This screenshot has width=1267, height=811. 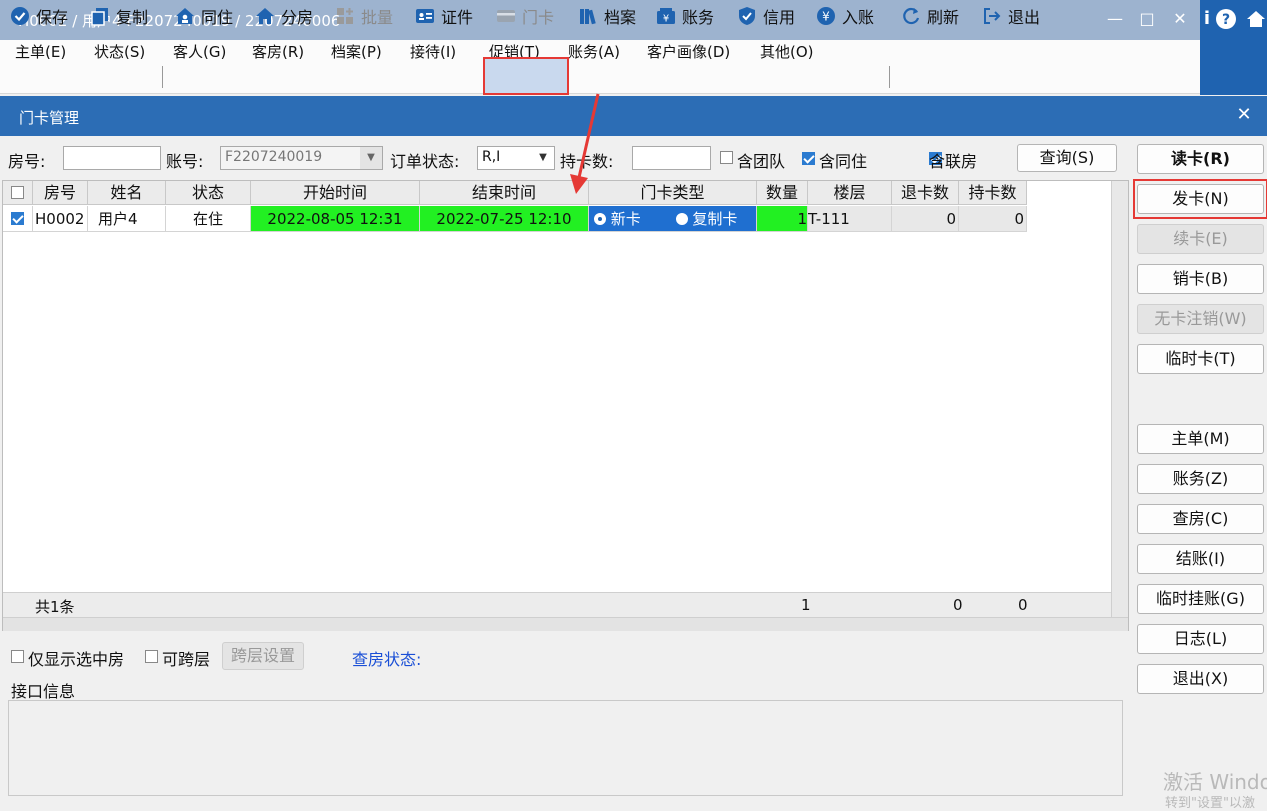 What do you see at coordinates (504, 219) in the screenshot?
I see `cell-end-time: 2022-07-25 12:10` at bounding box center [504, 219].